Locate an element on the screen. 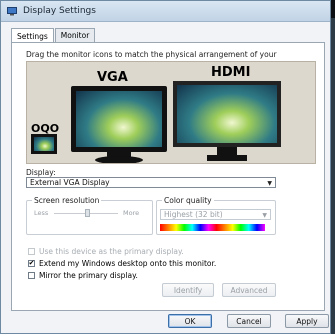 This screenshot has height=334, width=335. display-select-value: External VGA Display is located at coordinates (70, 182).